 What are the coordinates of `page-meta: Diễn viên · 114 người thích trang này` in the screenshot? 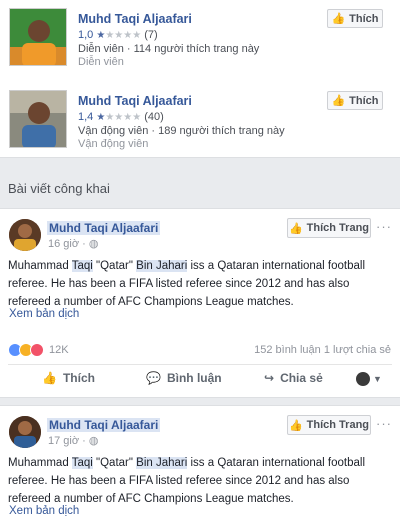 It's located at (169, 49).